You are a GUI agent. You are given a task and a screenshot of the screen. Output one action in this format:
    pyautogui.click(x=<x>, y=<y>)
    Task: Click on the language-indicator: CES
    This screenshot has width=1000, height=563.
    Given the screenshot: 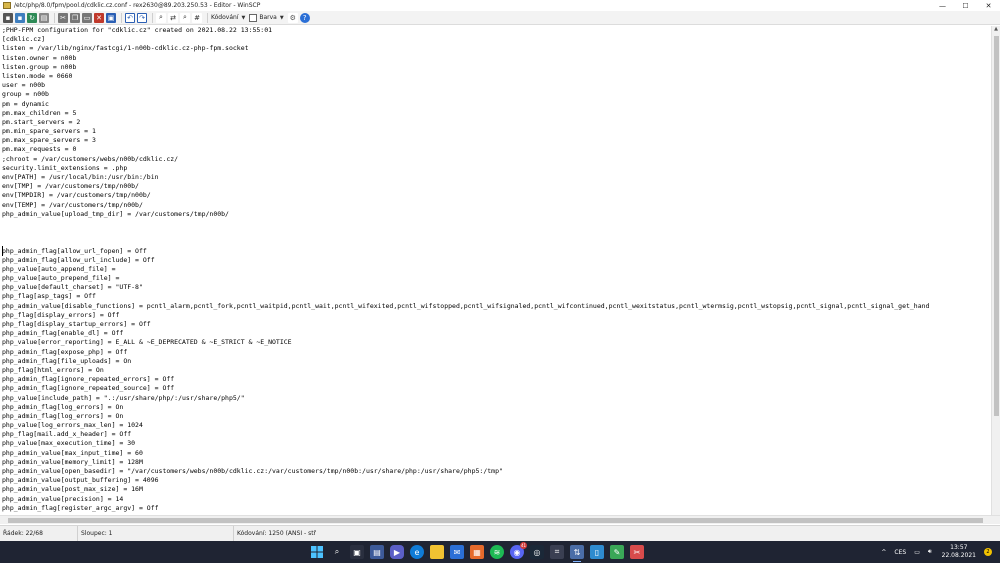 What is the action you would take?
    pyautogui.click(x=900, y=552)
    